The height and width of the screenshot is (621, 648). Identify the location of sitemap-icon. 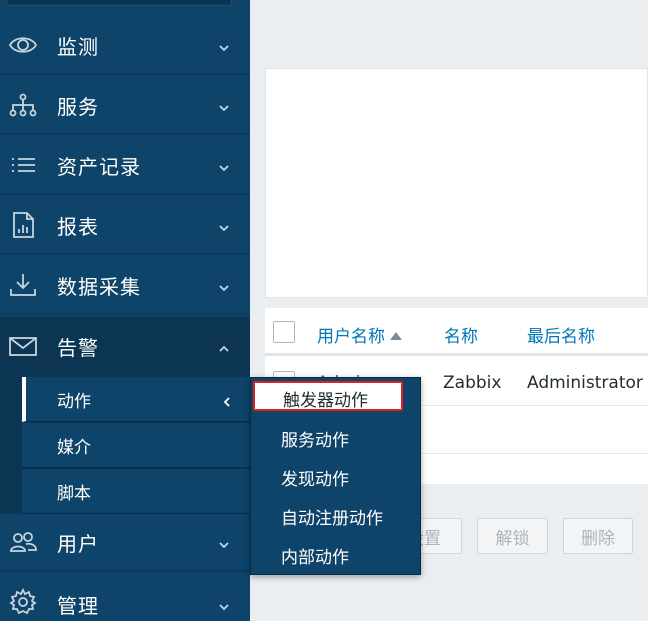
(23, 105).